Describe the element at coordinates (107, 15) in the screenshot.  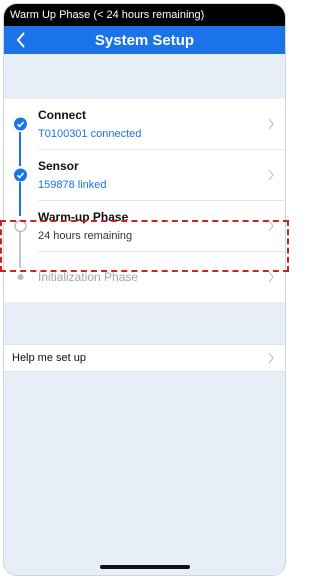
I see `status-bar-text: Warm Up Phase (< 24 hours remaining)` at that location.